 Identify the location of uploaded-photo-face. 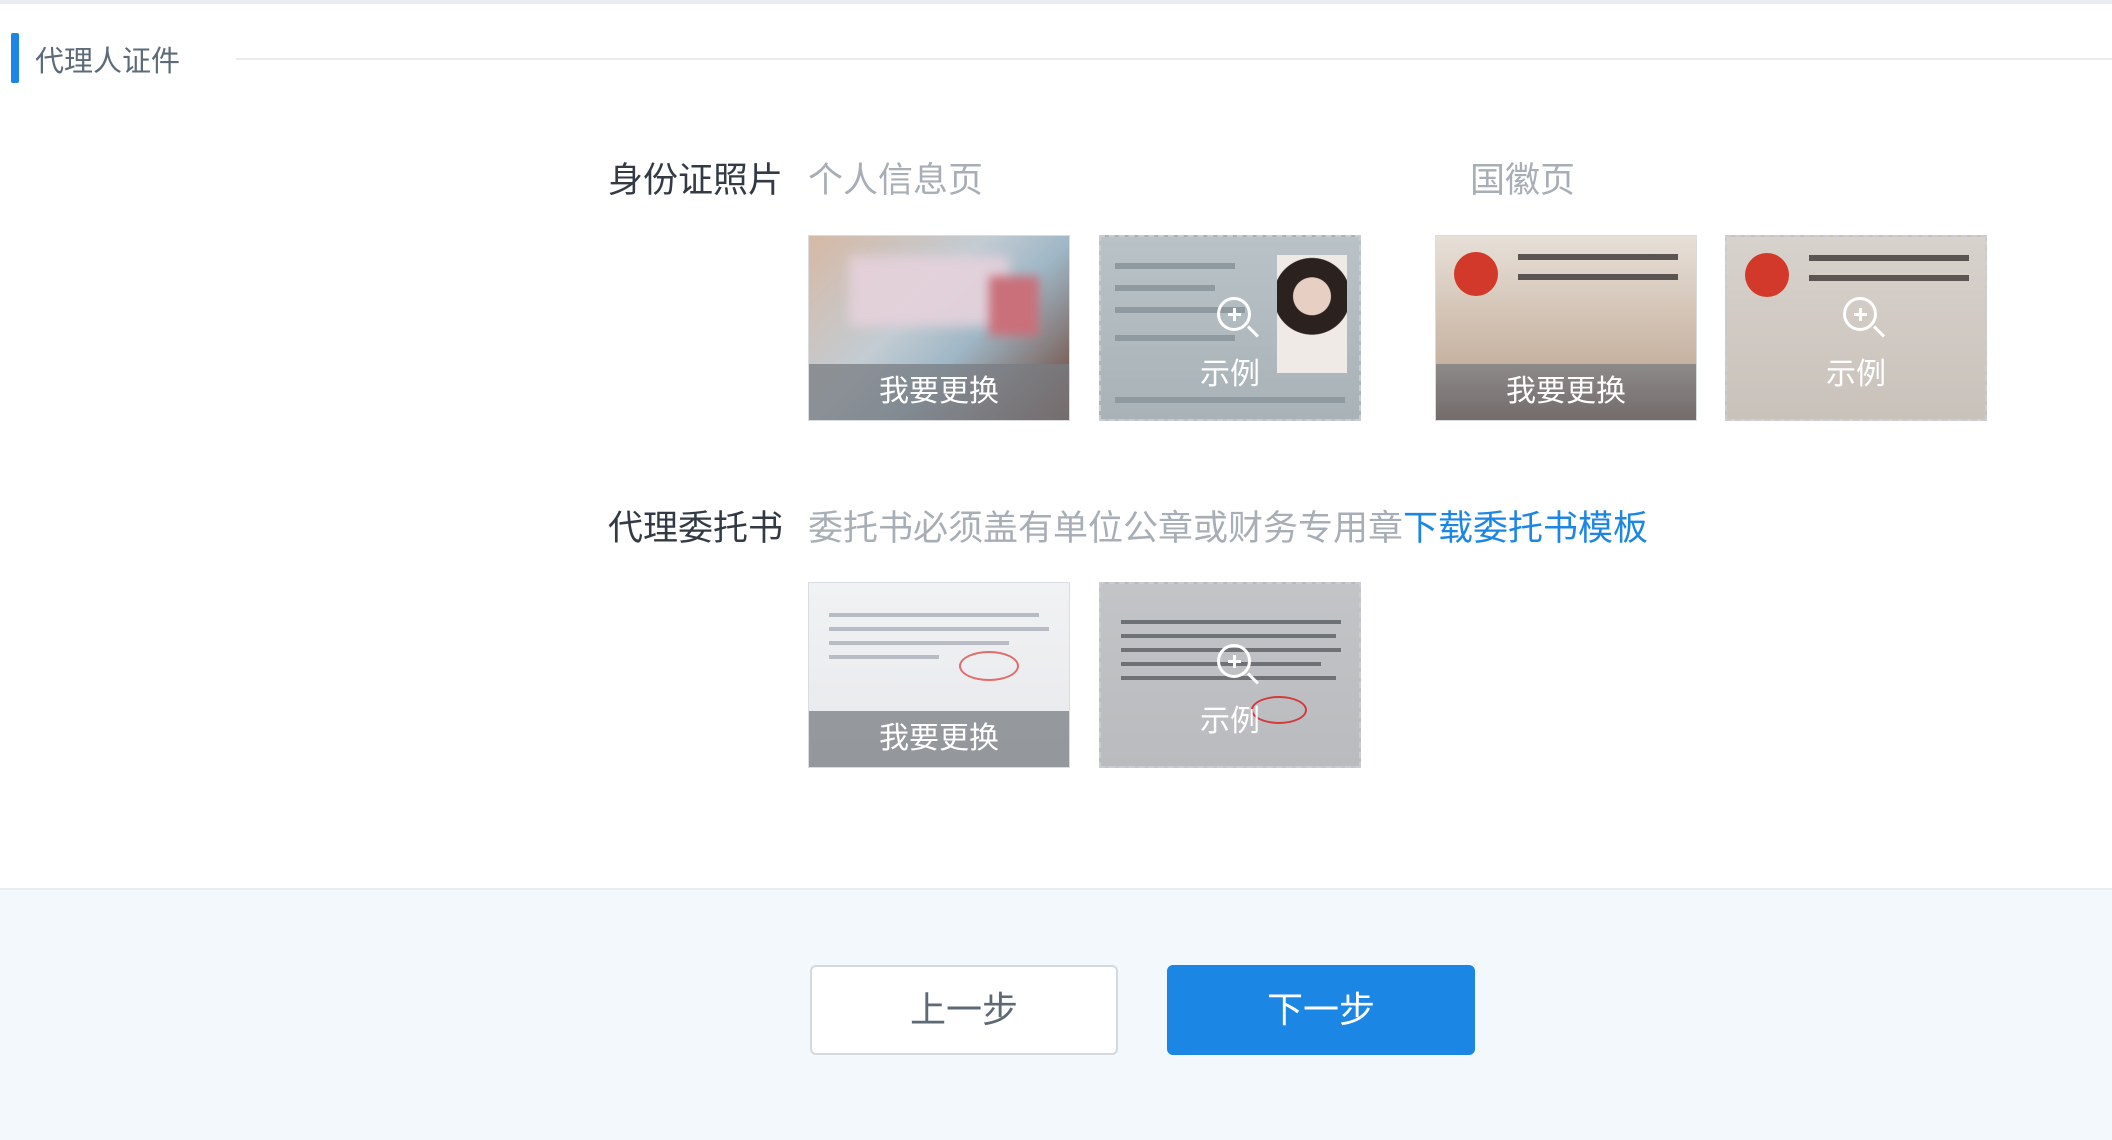
(1014, 306).